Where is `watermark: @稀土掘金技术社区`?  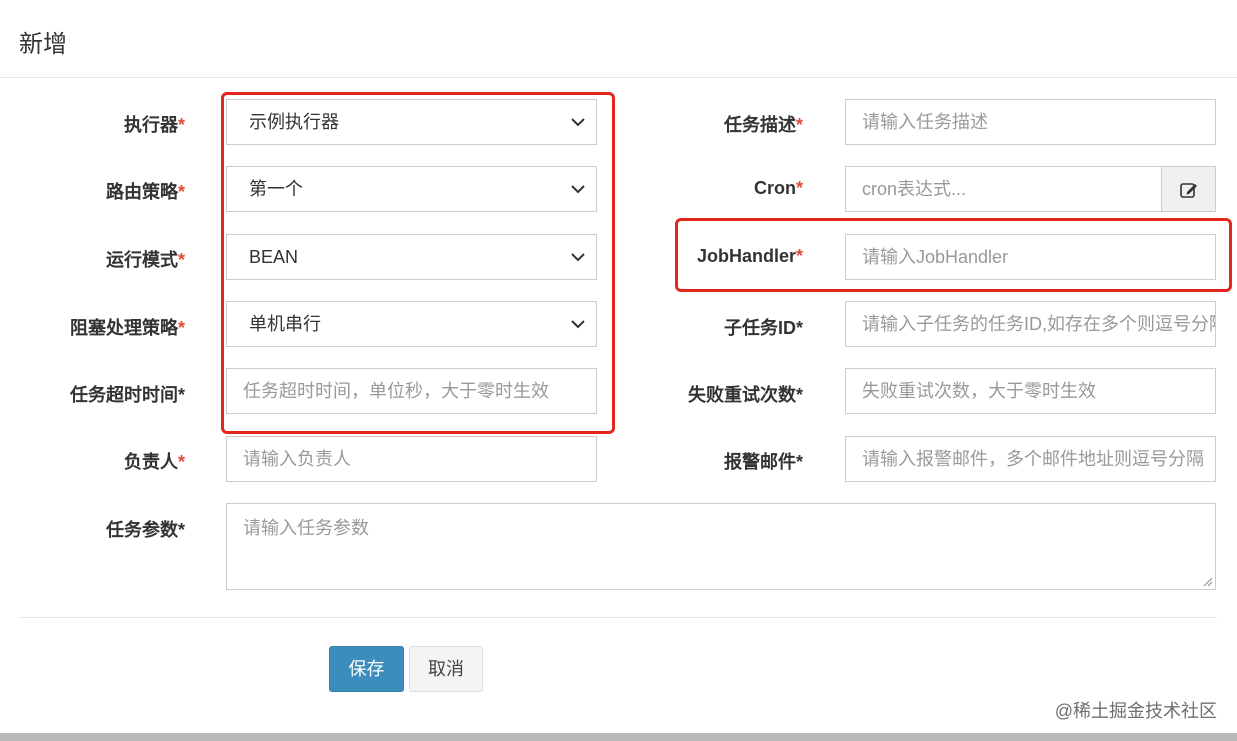
watermark: @稀土掘金技术社区 is located at coordinates (1135, 711).